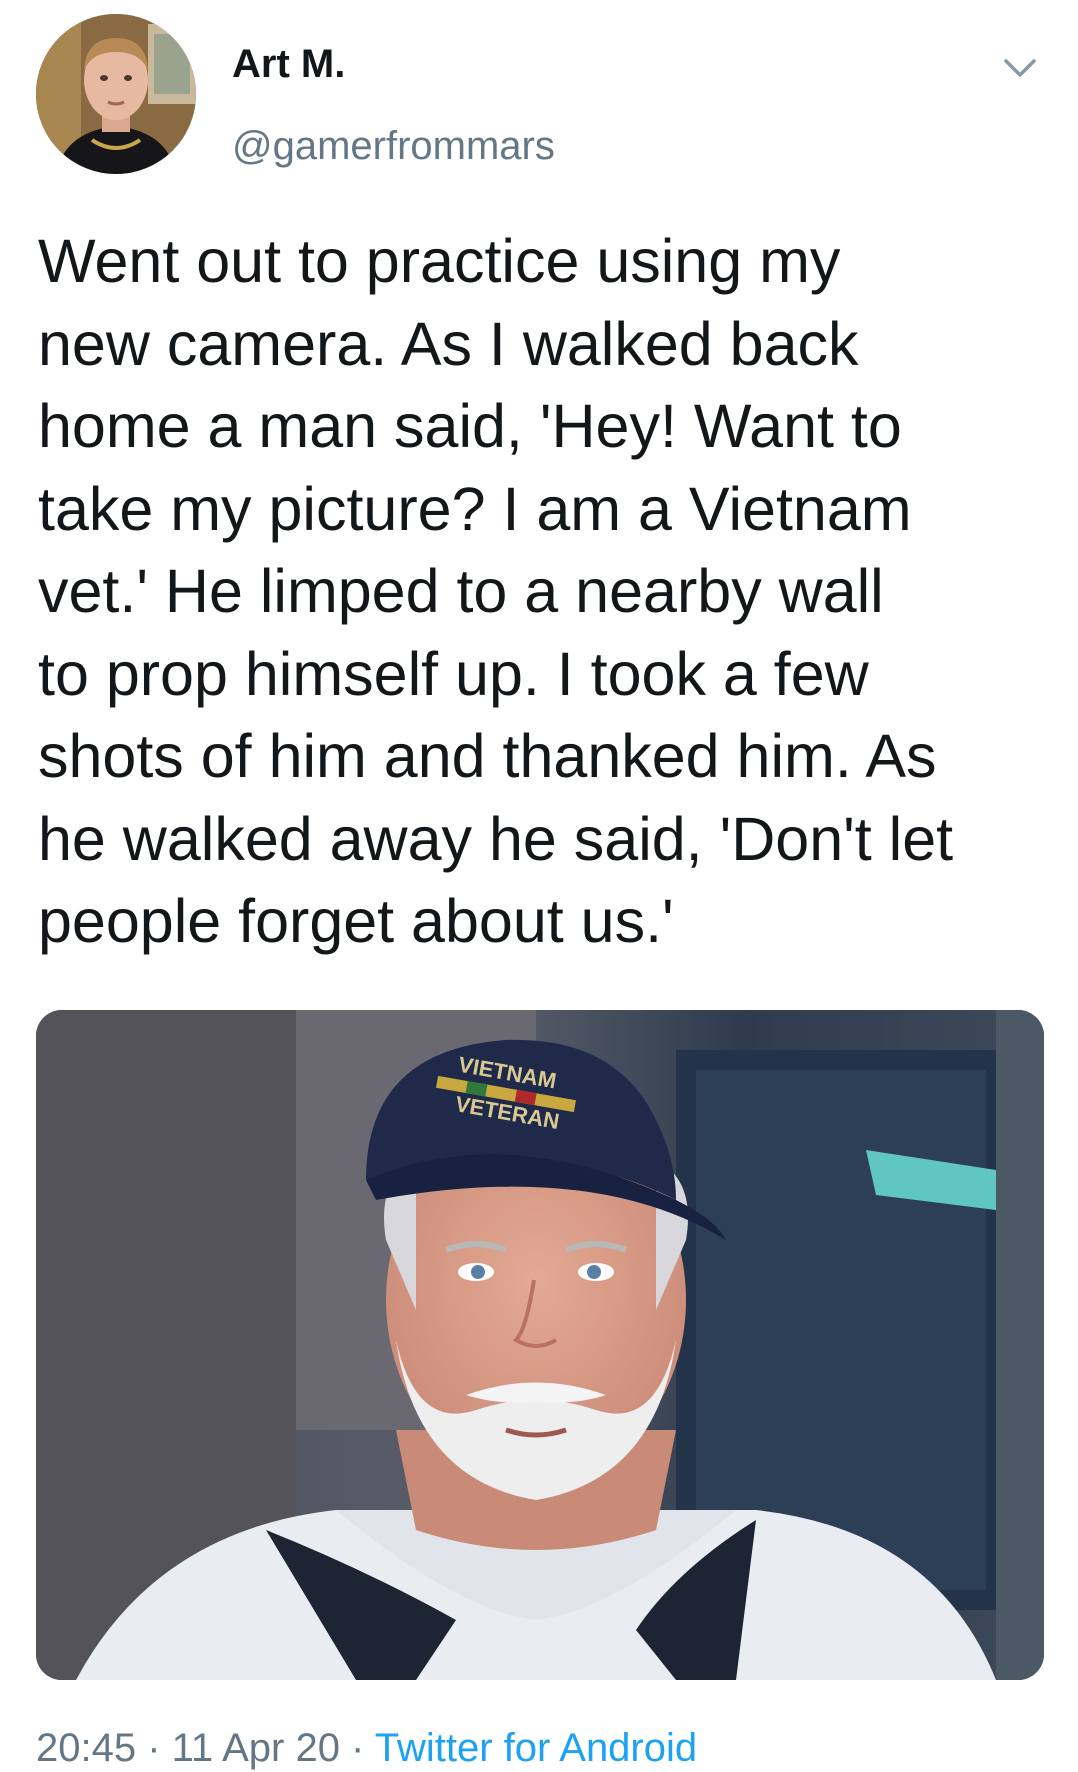  Describe the element at coordinates (116, 94) in the screenshot. I see `avatar` at that location.